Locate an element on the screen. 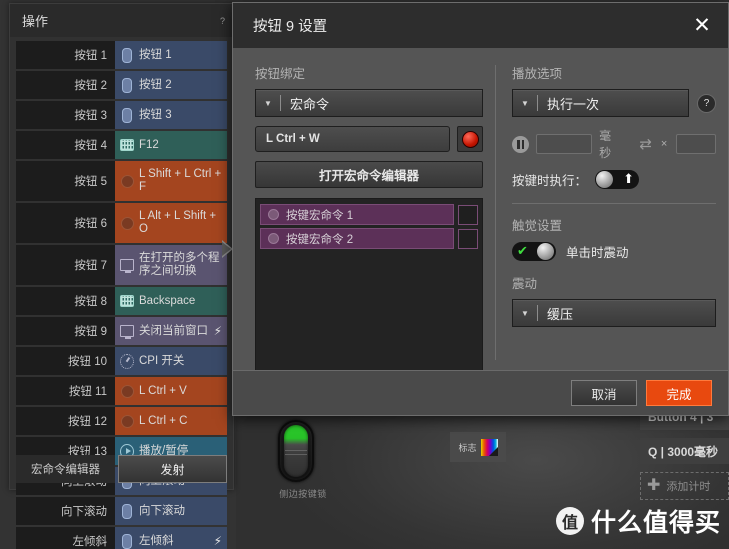 The width and height of the screenshot is (729, 549). sidebar-row-label: 在打开的多个程序之间切换 is located at coordinates (179, 264).